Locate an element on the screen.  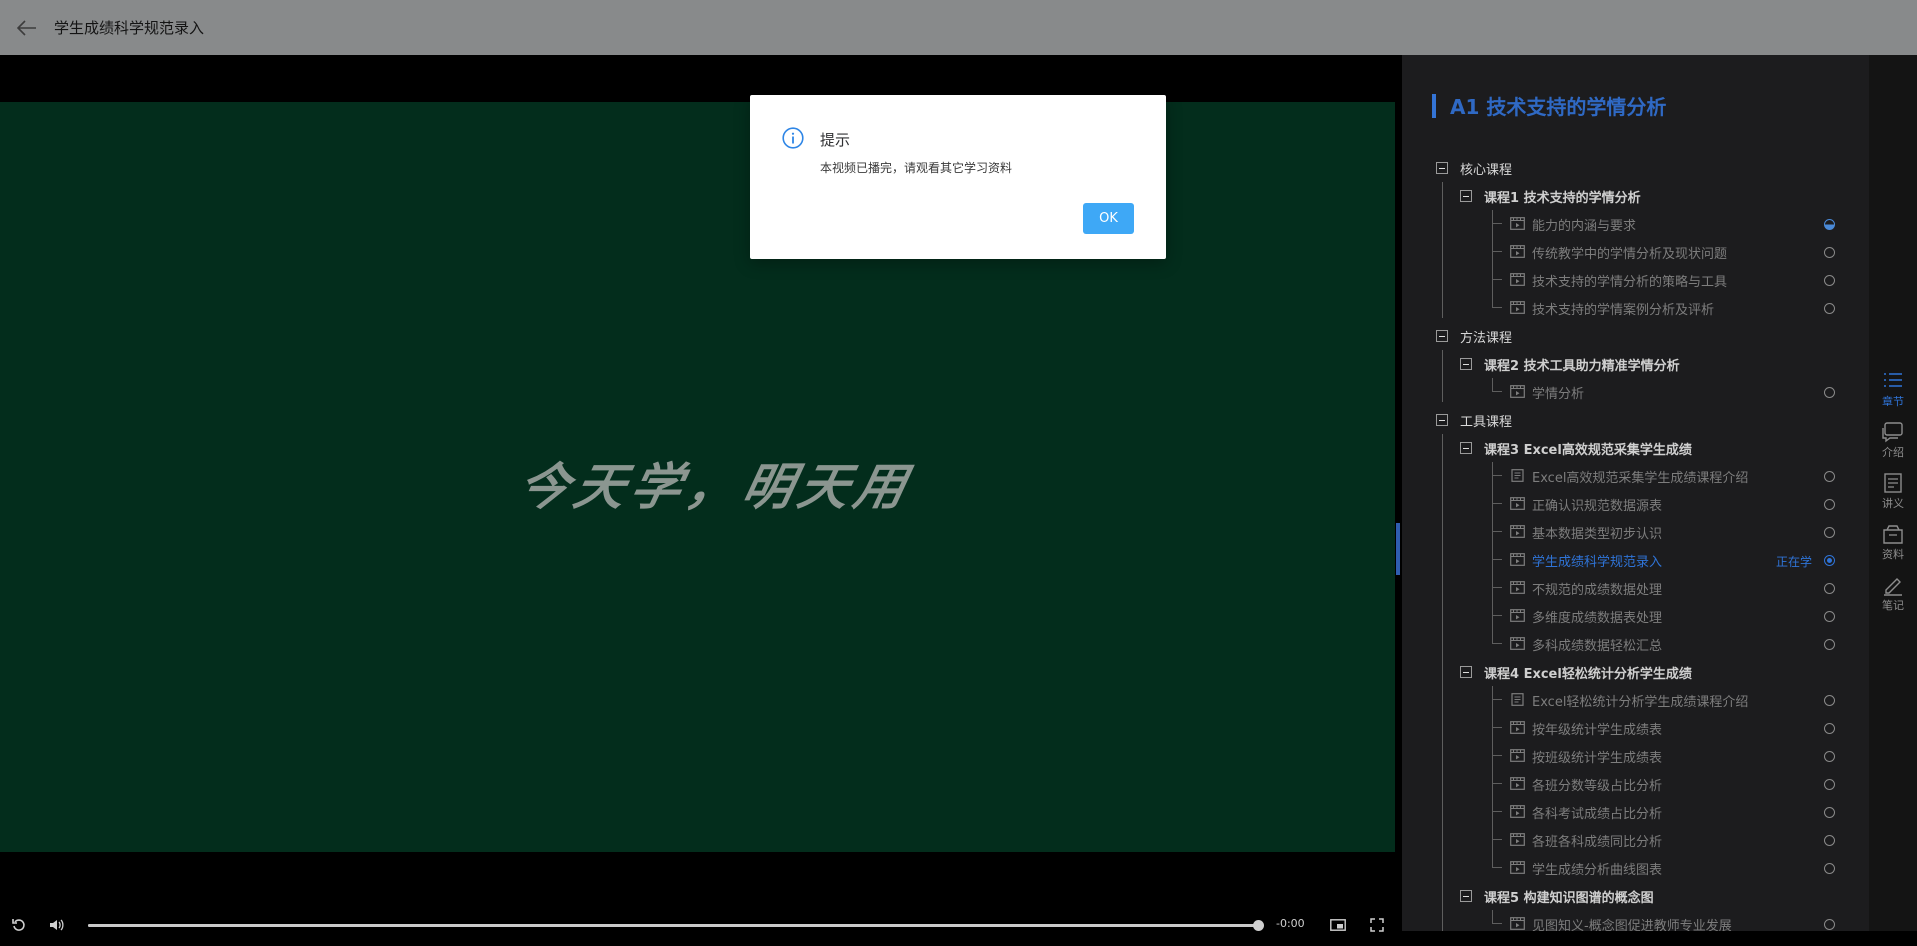
tab-materials: 资料 is located at coordinates (1893, 543).